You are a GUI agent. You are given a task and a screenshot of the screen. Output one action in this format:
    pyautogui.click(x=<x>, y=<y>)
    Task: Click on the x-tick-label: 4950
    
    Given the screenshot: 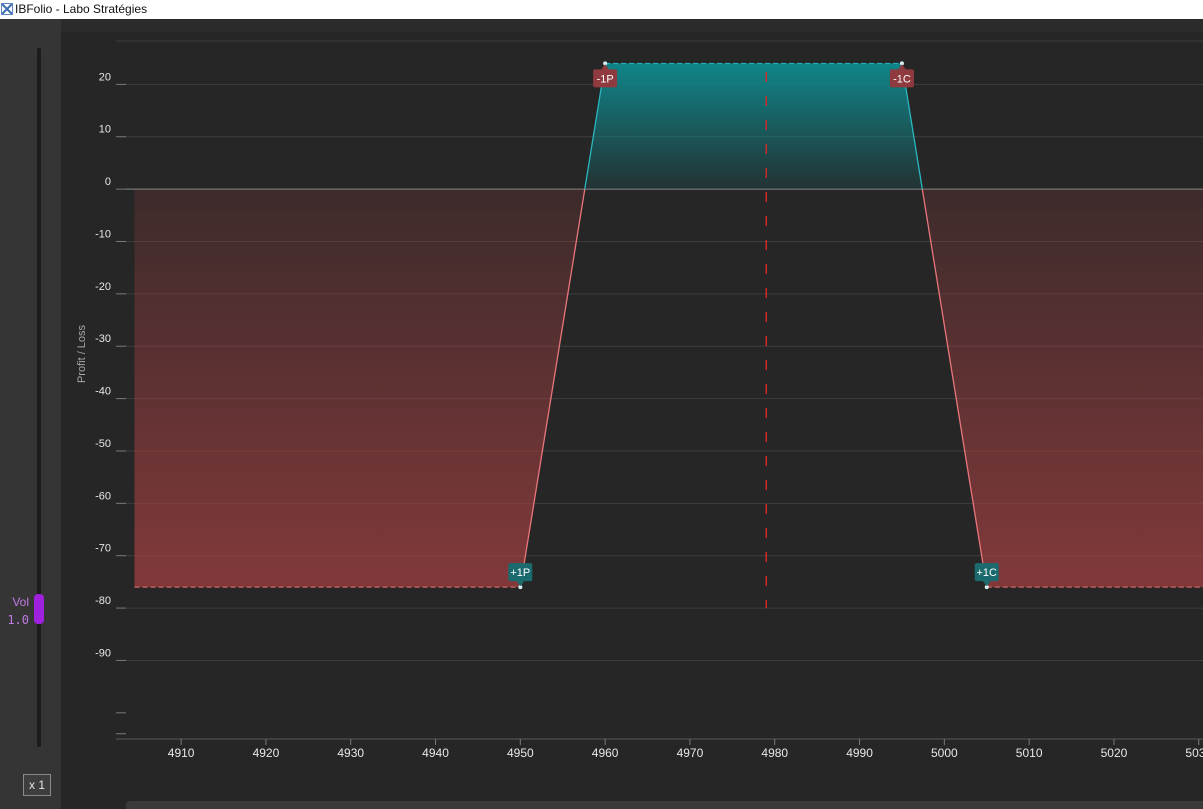 What is the action you would take?
    pyautogui.click(x=520, y=753)
    